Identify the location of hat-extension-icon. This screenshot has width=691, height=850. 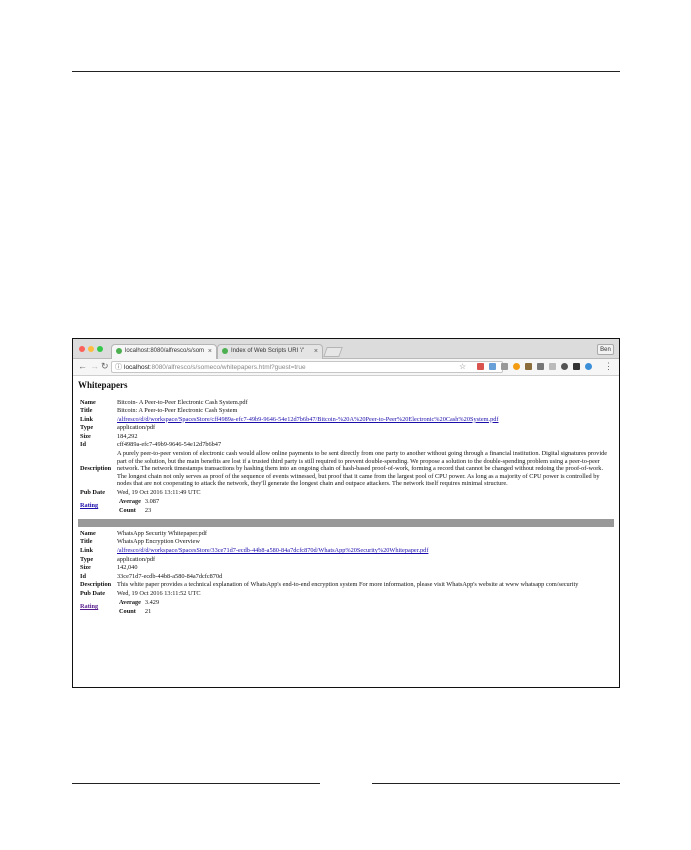
(564, 366).